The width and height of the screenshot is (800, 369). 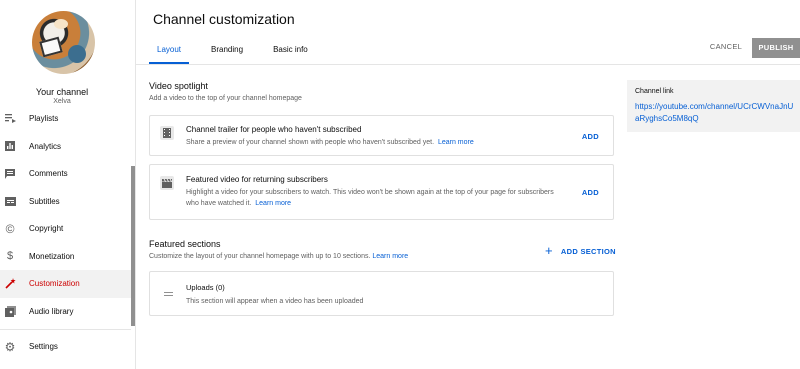 I want to click on tab-branding: Branding, so click(x=227, y=51).